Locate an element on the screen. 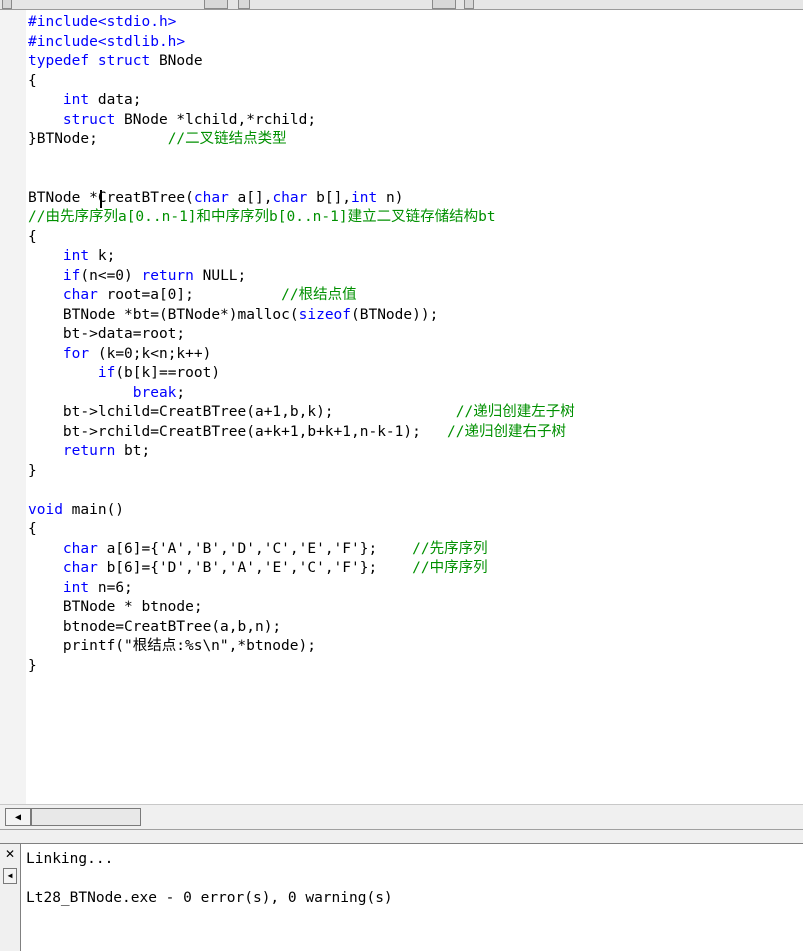  scroll-left-button: ◀ is located at coordinates (18, 817).